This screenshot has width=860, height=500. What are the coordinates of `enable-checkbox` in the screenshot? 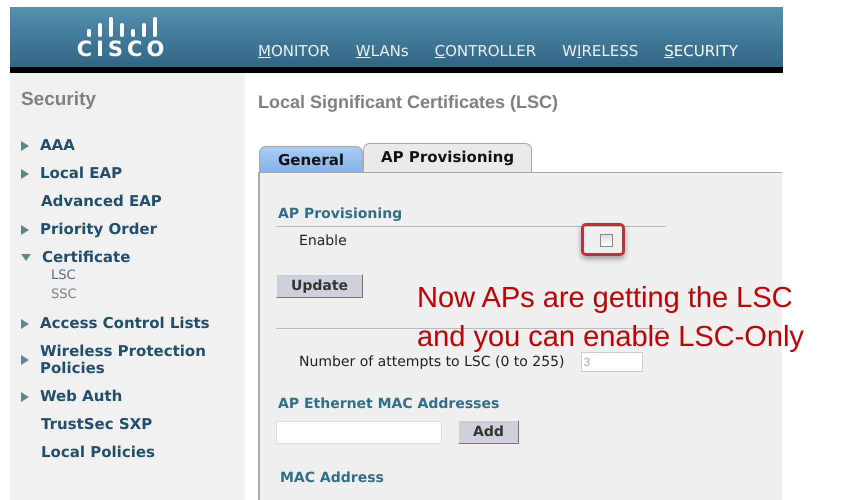 It's located at (606, 240).